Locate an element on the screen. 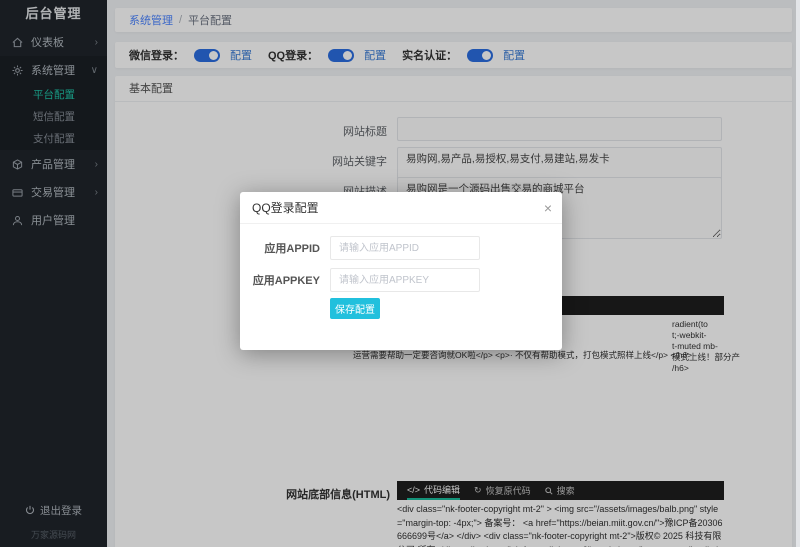  appkey-label: 应用APPKEY is located at coordinates (286, 281).